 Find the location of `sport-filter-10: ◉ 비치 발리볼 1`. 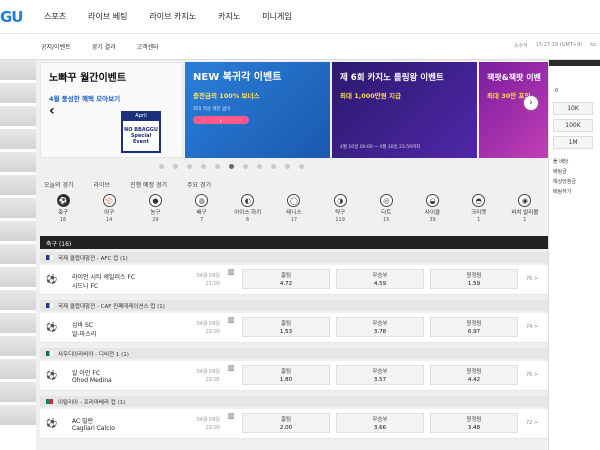

sport-filter-10: ◉ 비치 발리볼 1 is located at coordinates (525, 213).